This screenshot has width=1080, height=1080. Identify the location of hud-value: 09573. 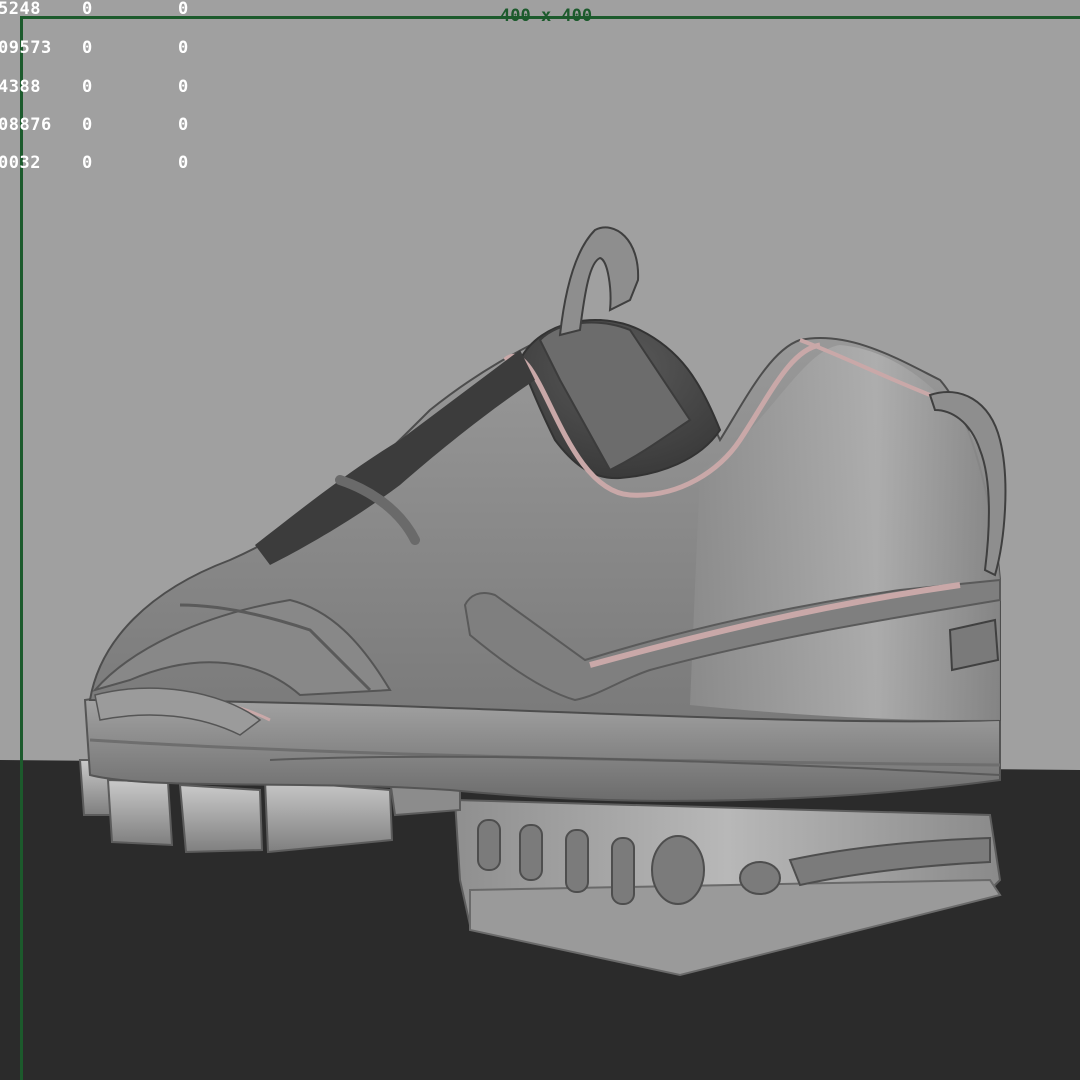
(26, 48).